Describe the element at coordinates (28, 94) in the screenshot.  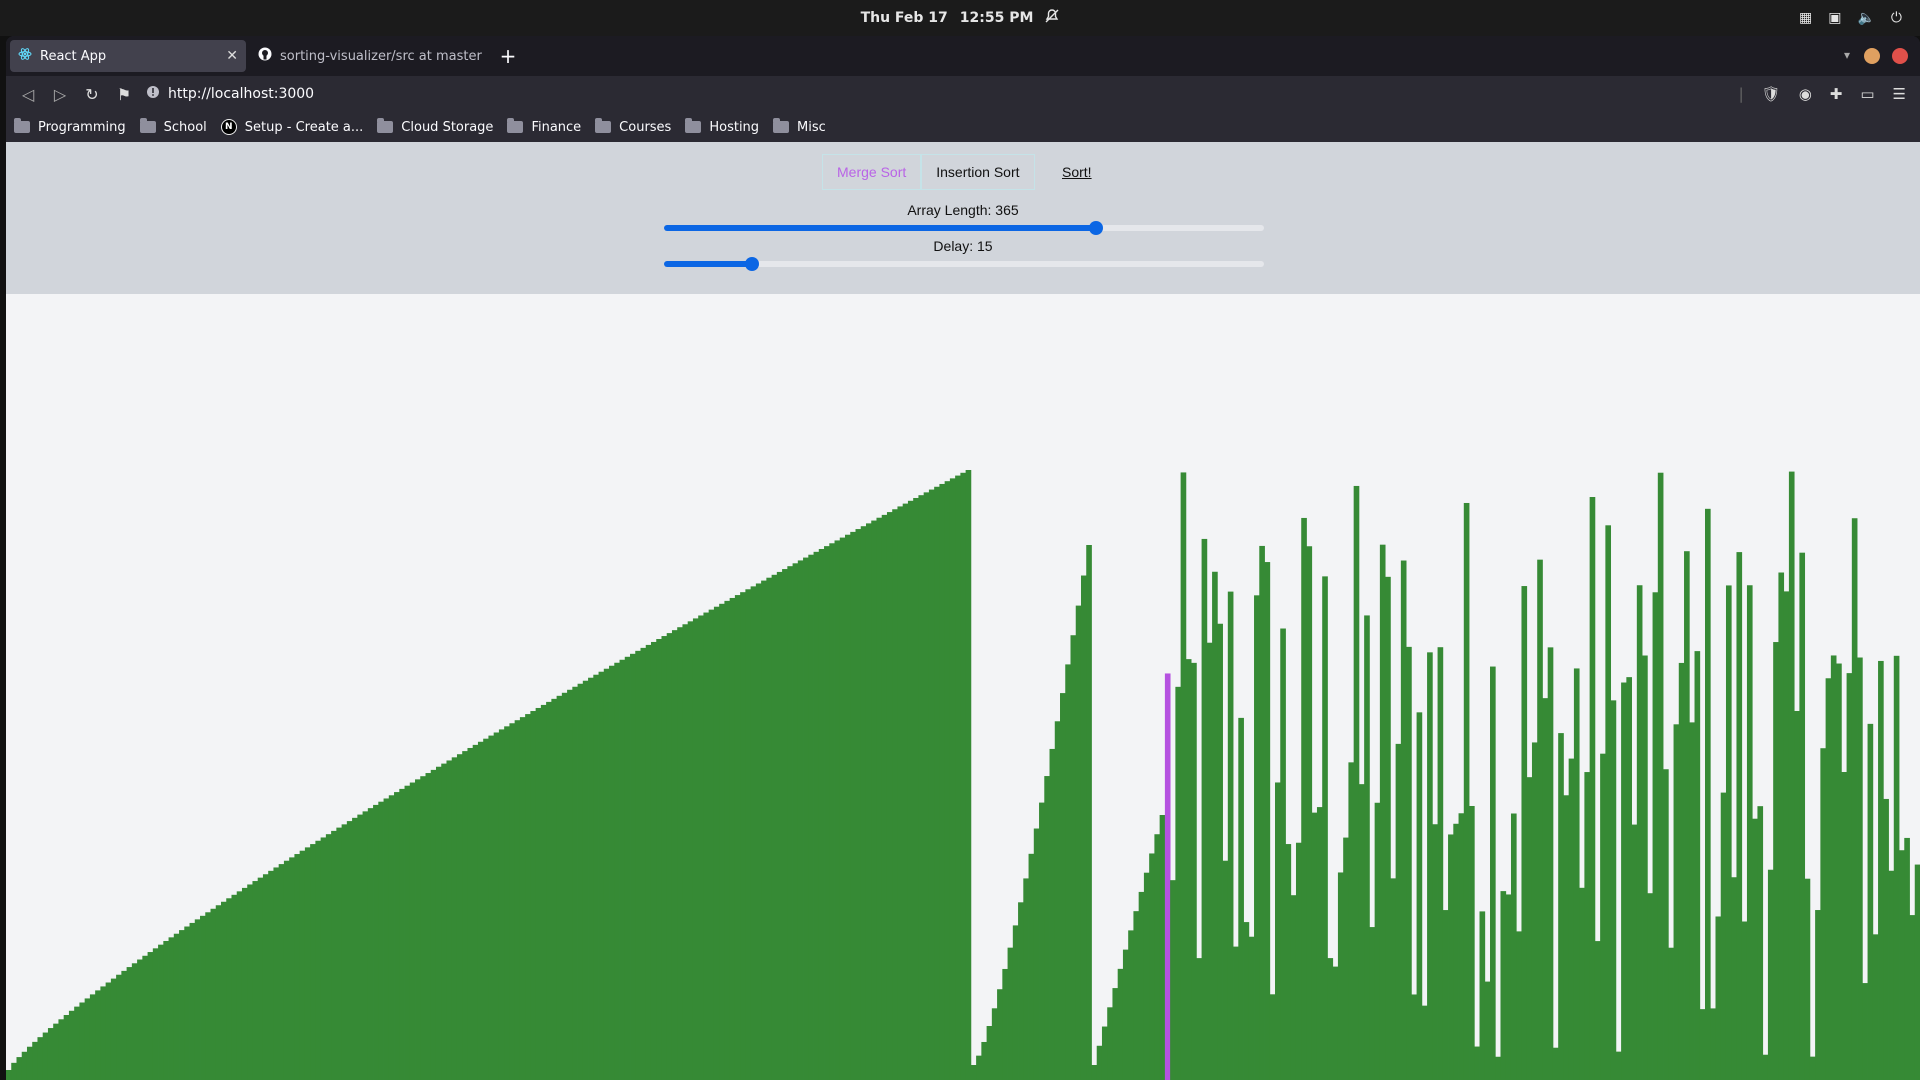
I see `back-icon: ◁` at that location.